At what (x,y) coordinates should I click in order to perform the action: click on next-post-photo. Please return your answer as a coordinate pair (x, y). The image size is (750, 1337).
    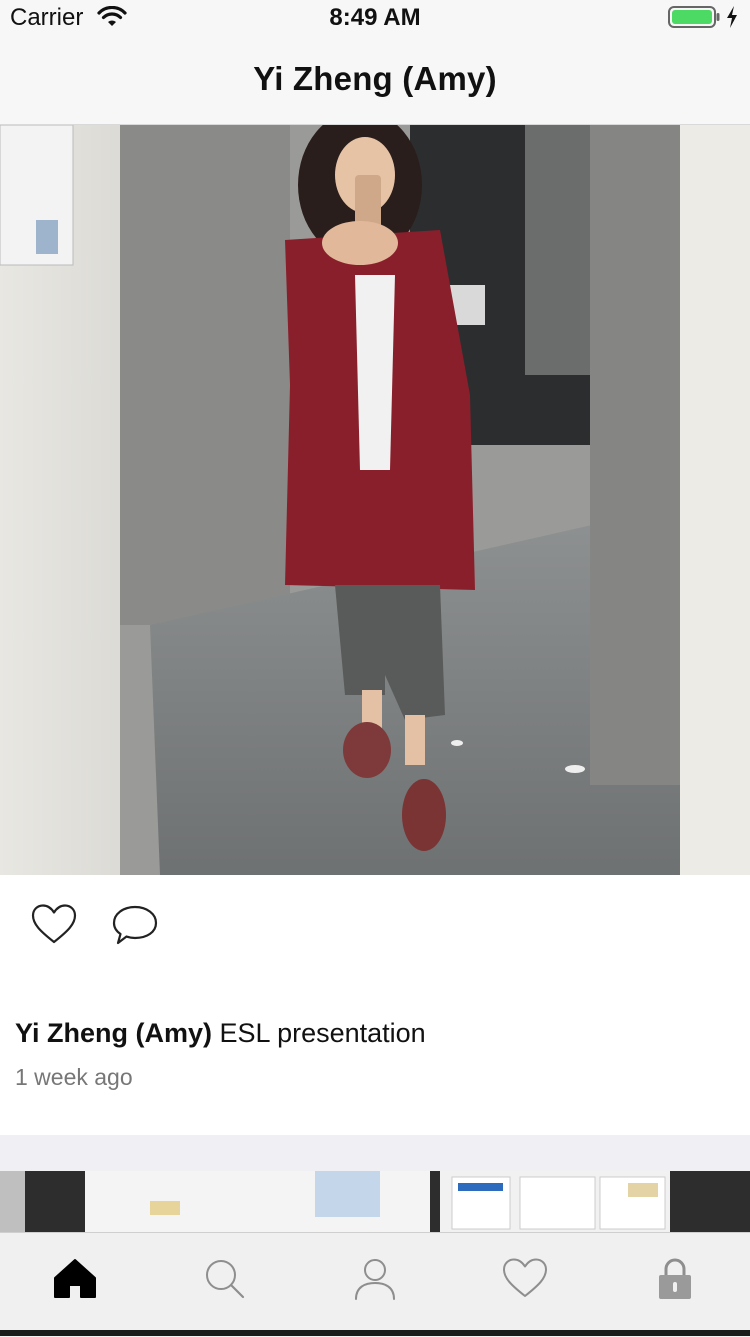
    Looking at the image, I should click on (375, 1202).